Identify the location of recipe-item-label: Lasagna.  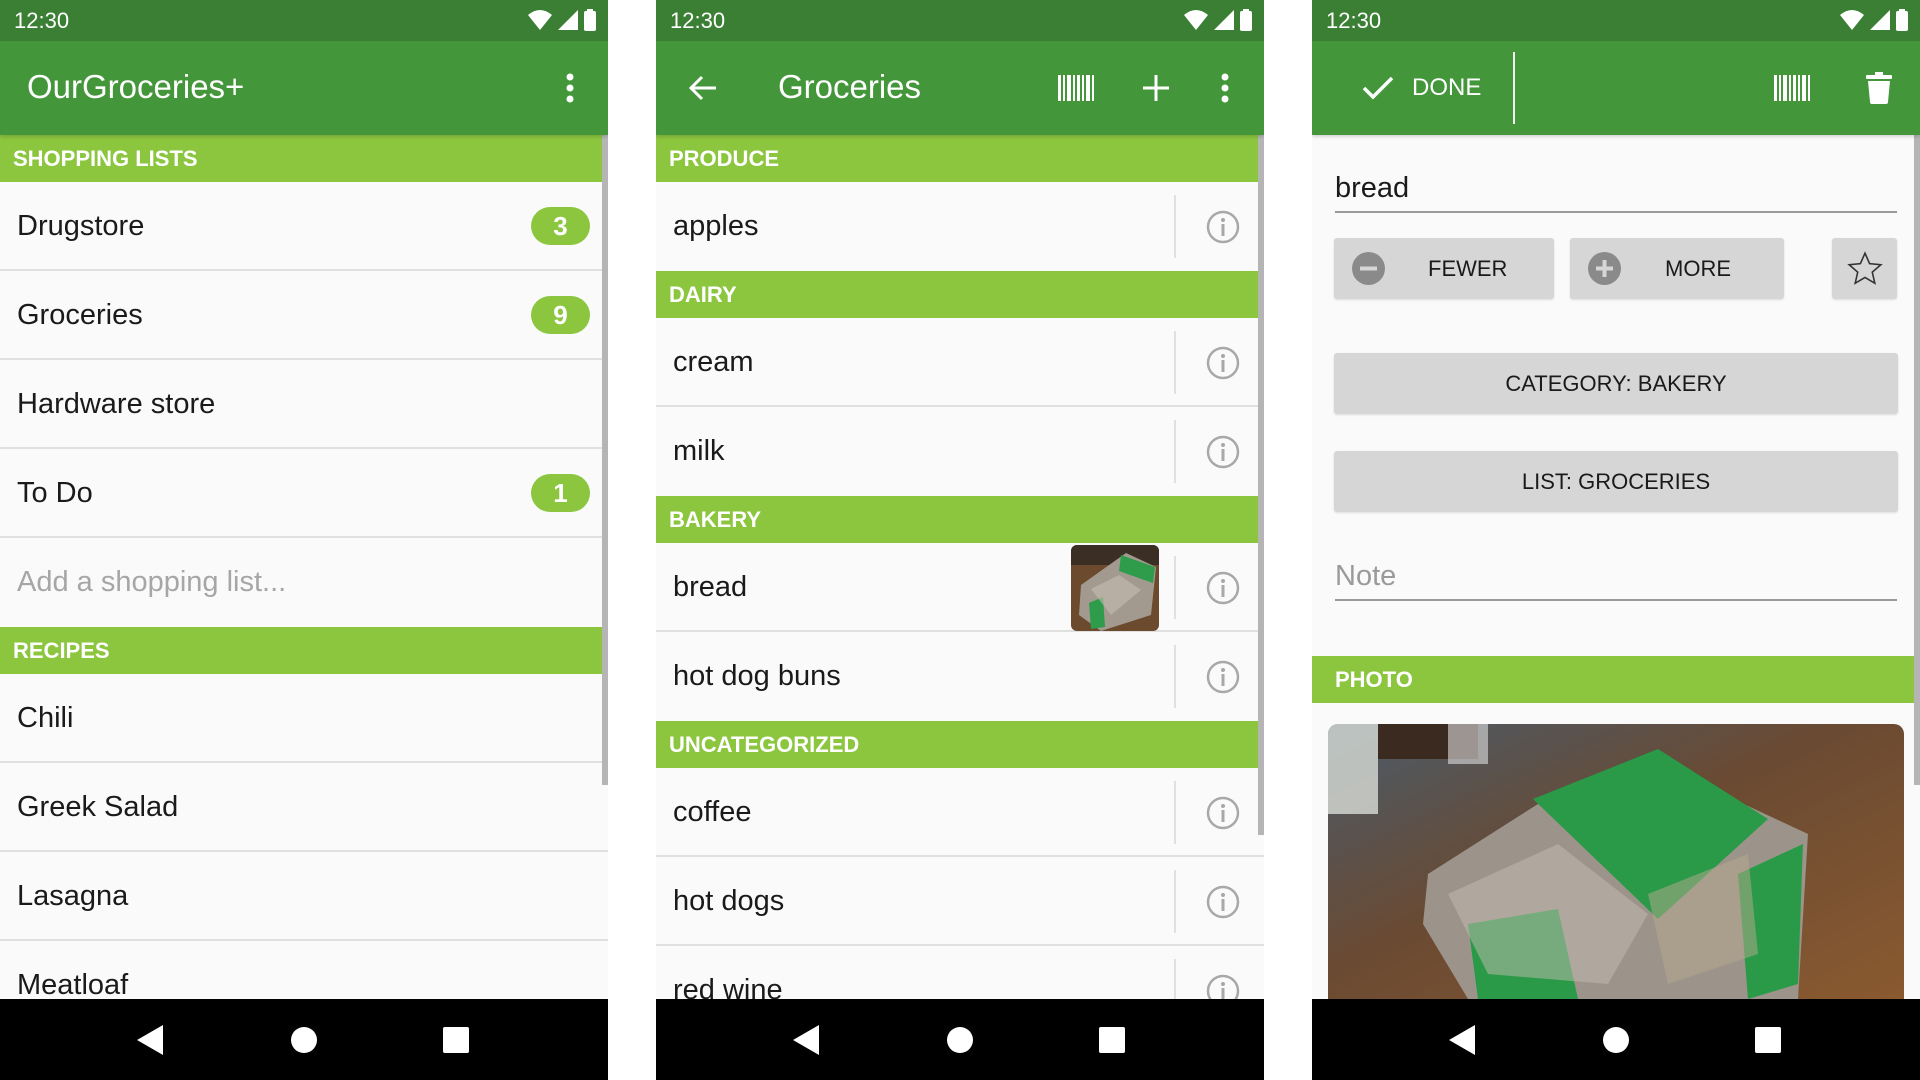
(73, 896).